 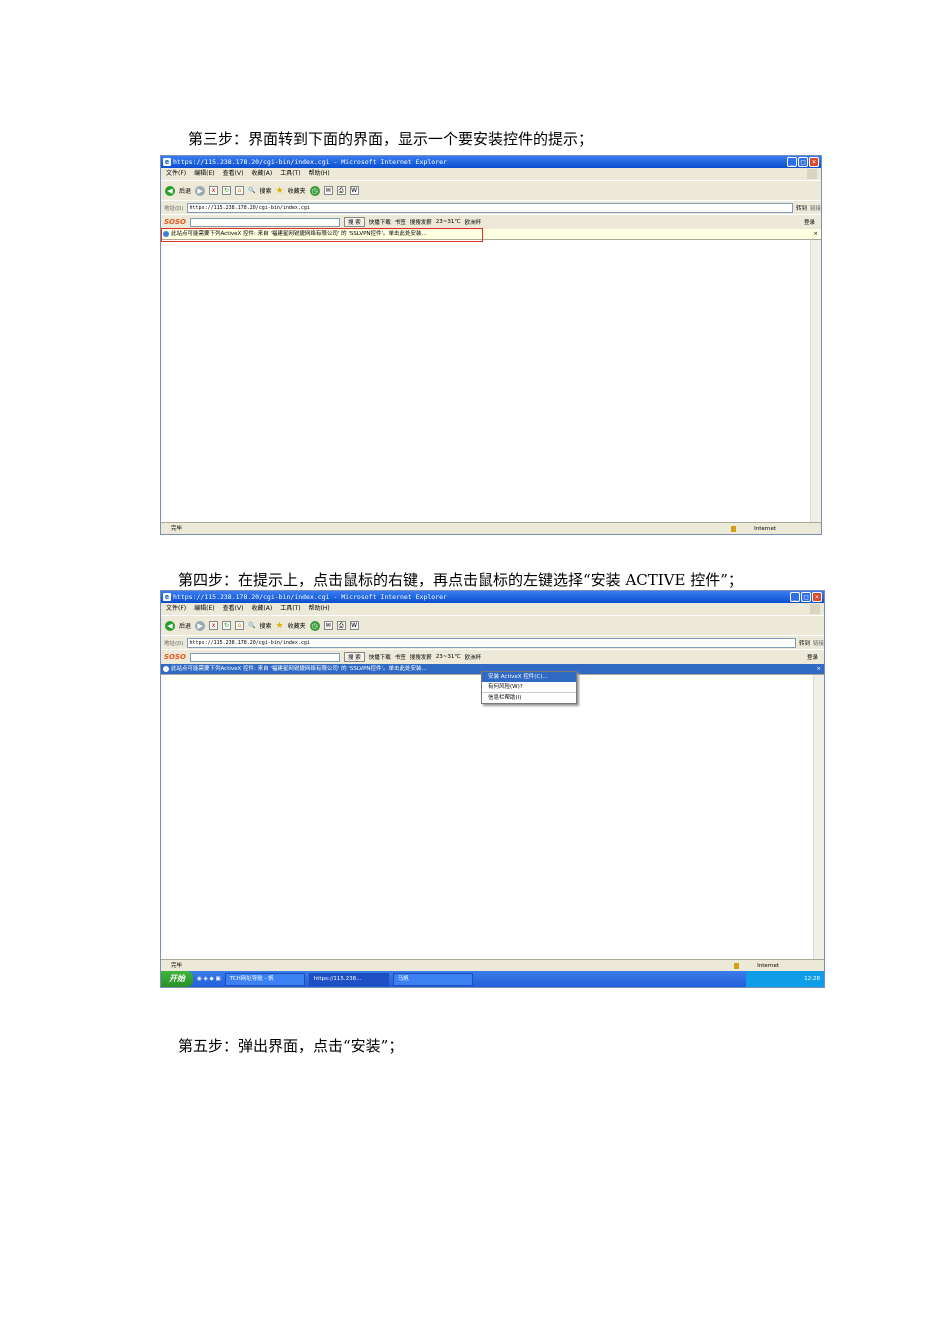 I want to click on address-label: 地址(D), so click(x=174, y=208).